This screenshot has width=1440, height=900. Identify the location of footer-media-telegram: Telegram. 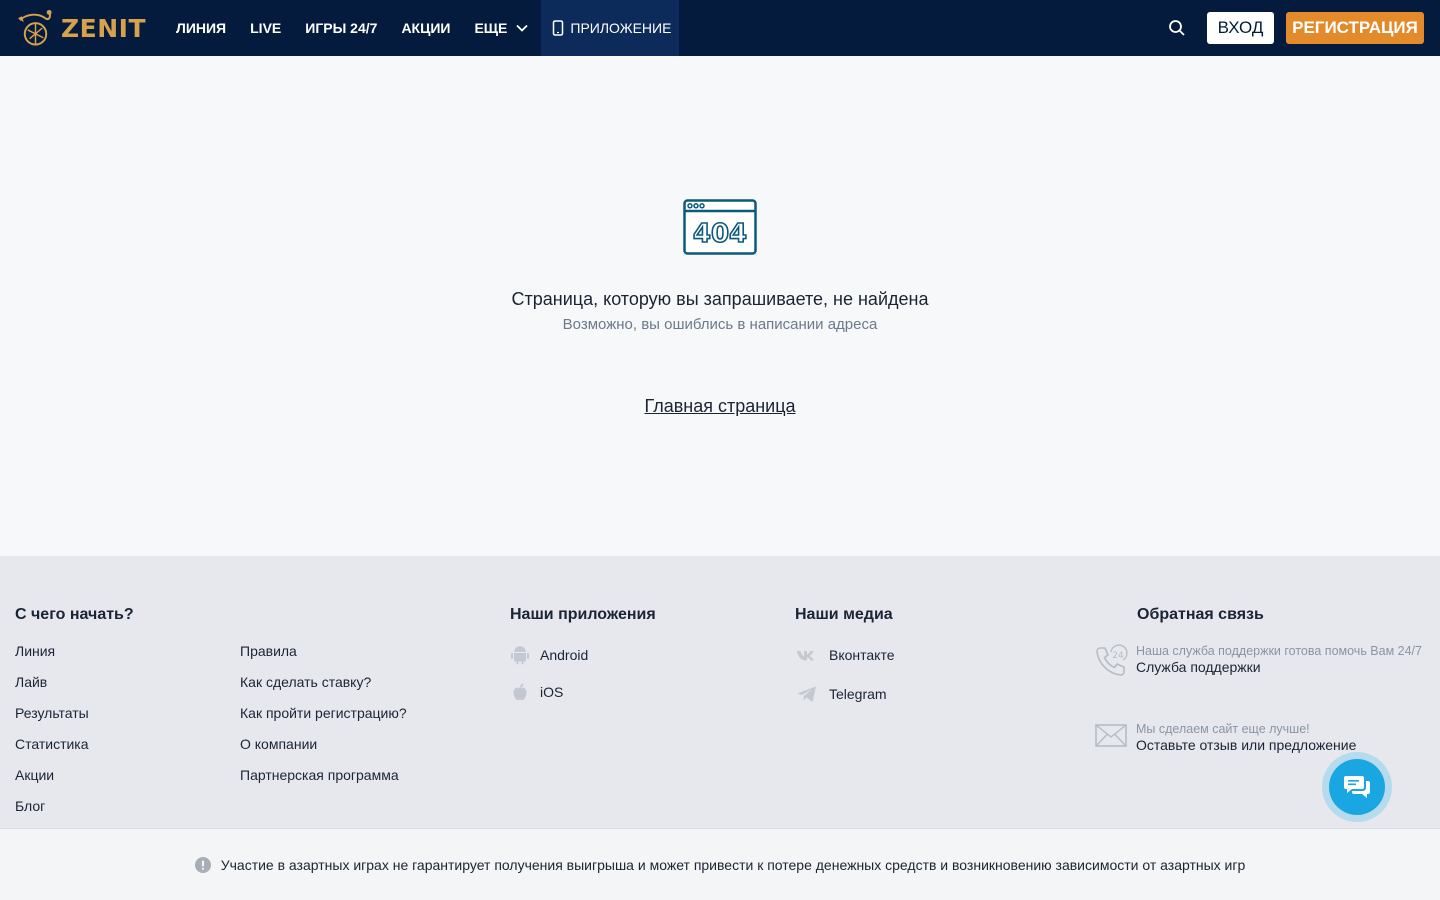
(841, 694).